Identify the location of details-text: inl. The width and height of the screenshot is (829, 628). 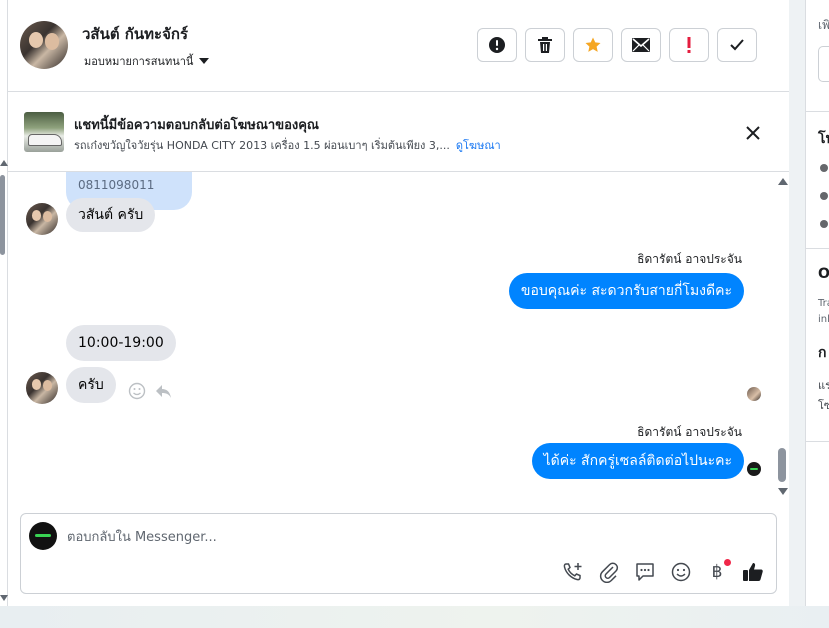
(823, 319).